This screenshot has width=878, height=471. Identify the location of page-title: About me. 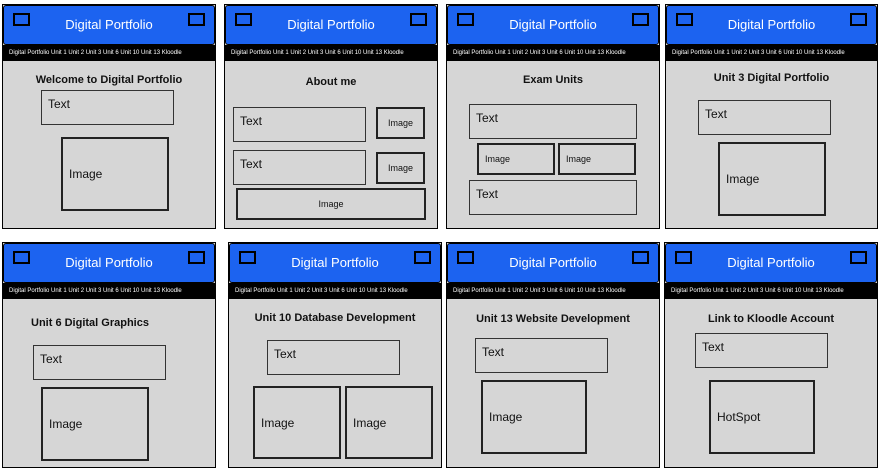
(331, 82).